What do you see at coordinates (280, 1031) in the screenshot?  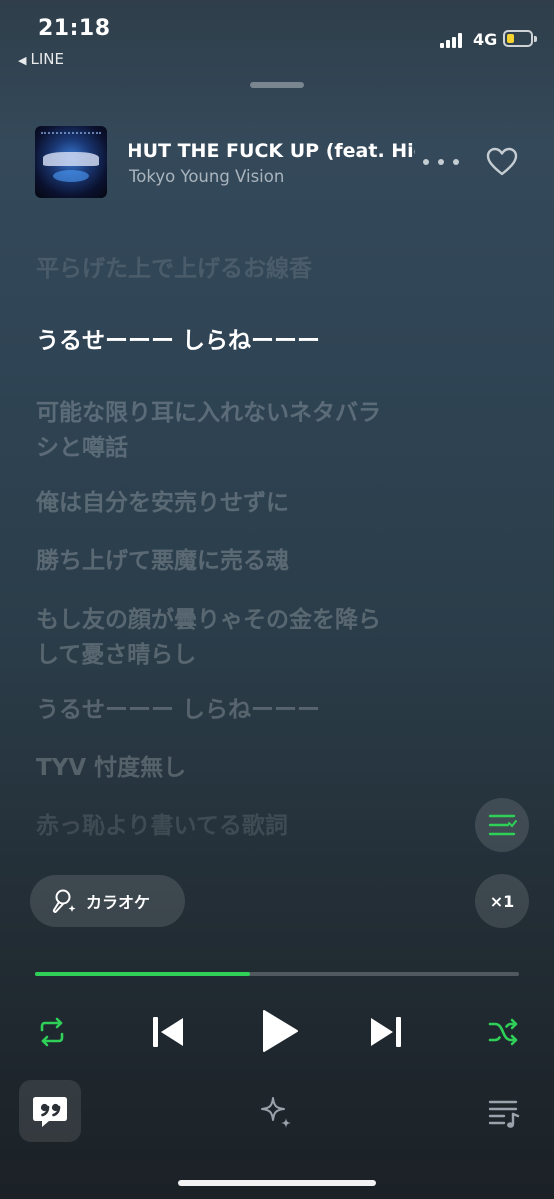 I see `play-icon` at bounding box center [280, 1031].